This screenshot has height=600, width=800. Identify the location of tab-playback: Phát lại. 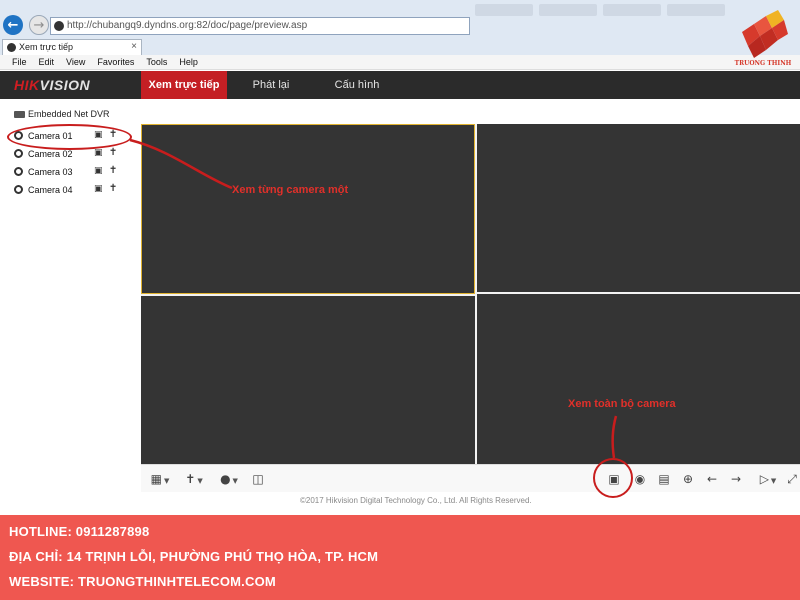
(271, 85).